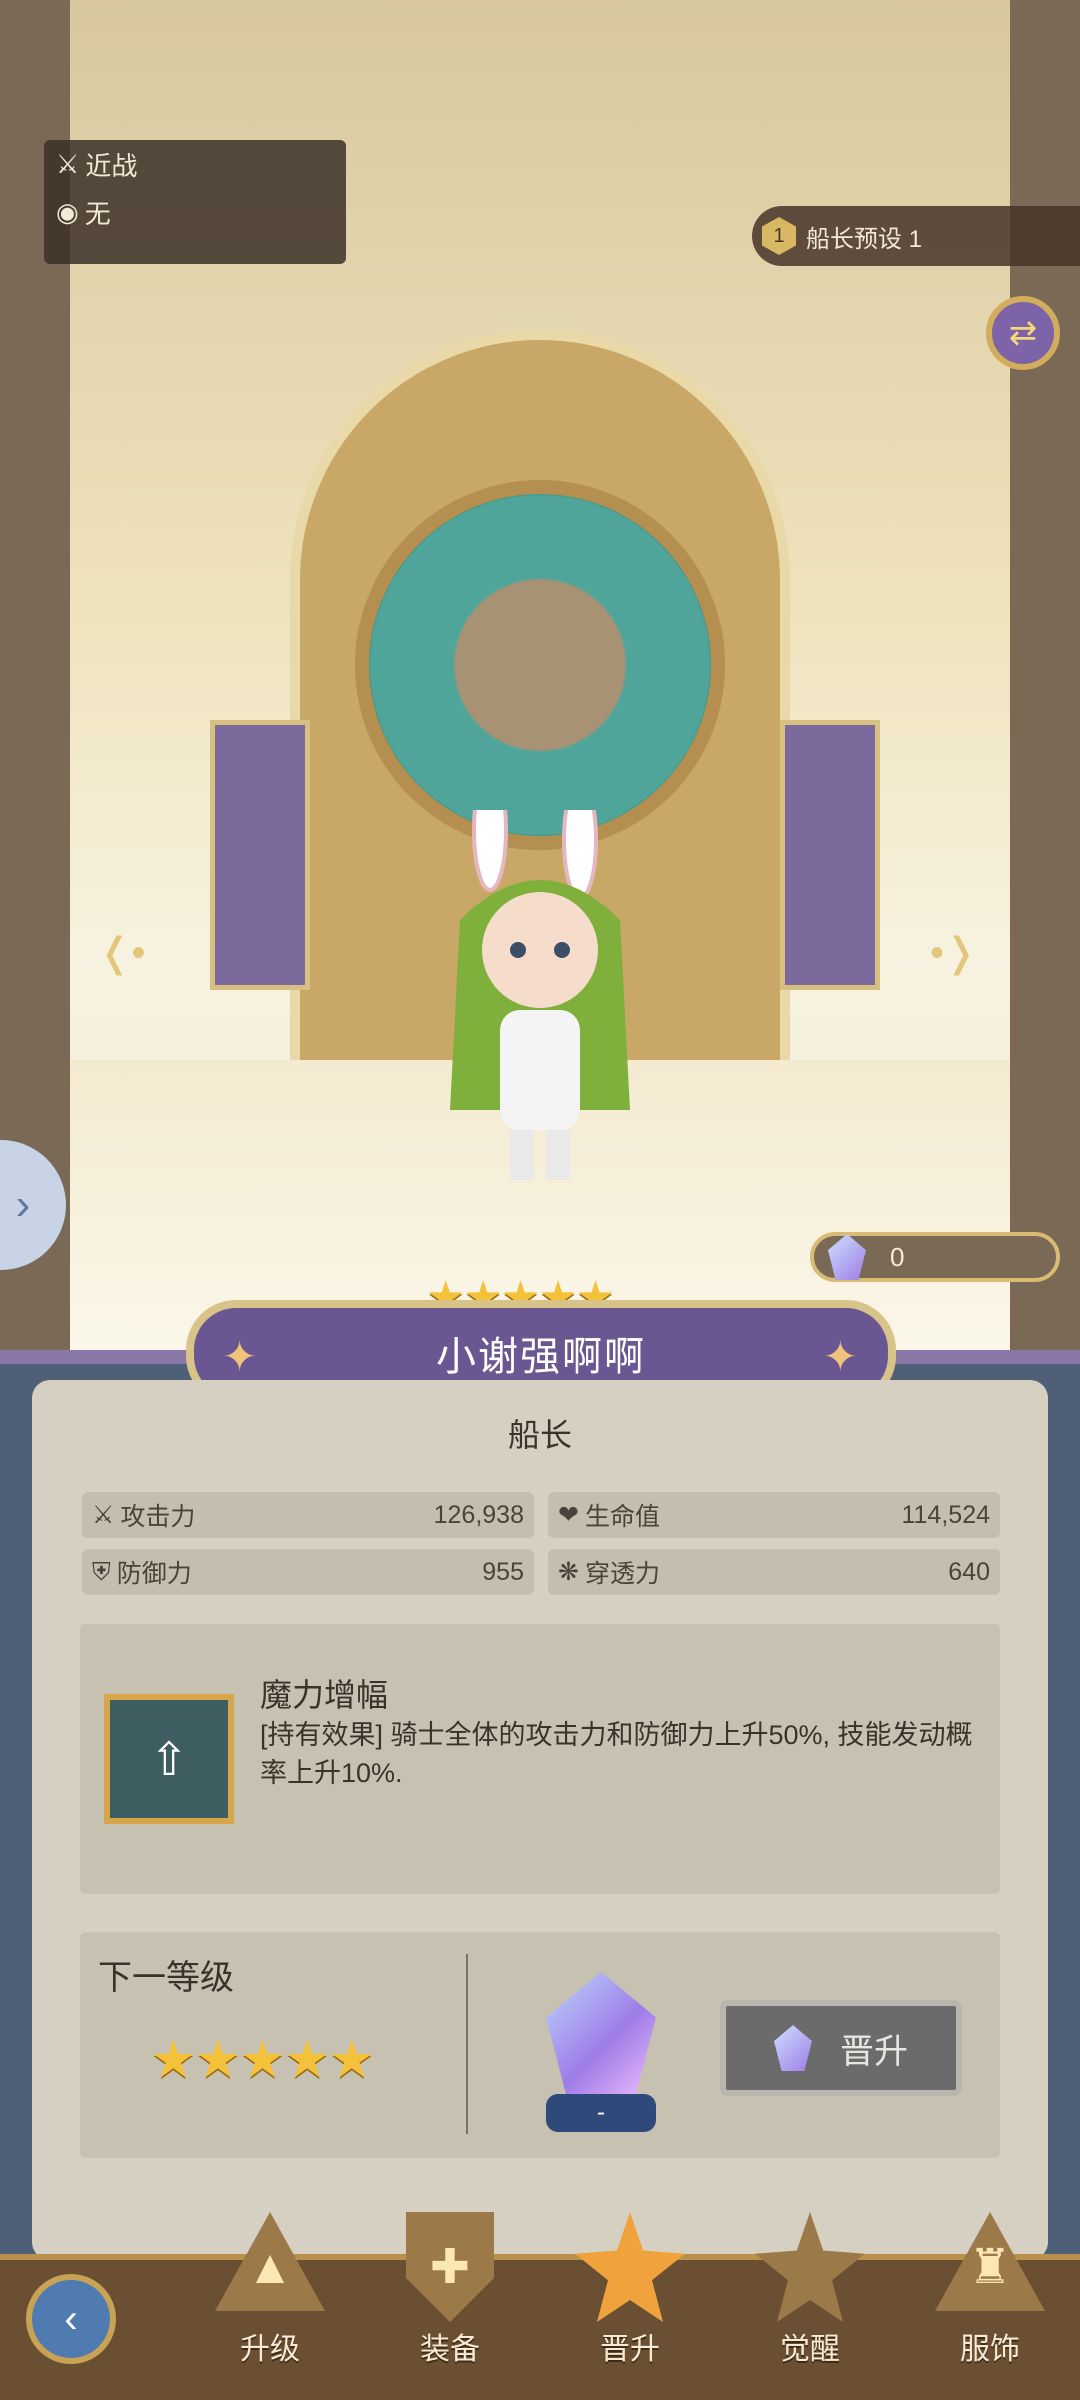 Image resolution: width=1080 pixels, height=2400 pixels. I want to click on tab-upgrade: ▲ 升级, so click(270, 2297).